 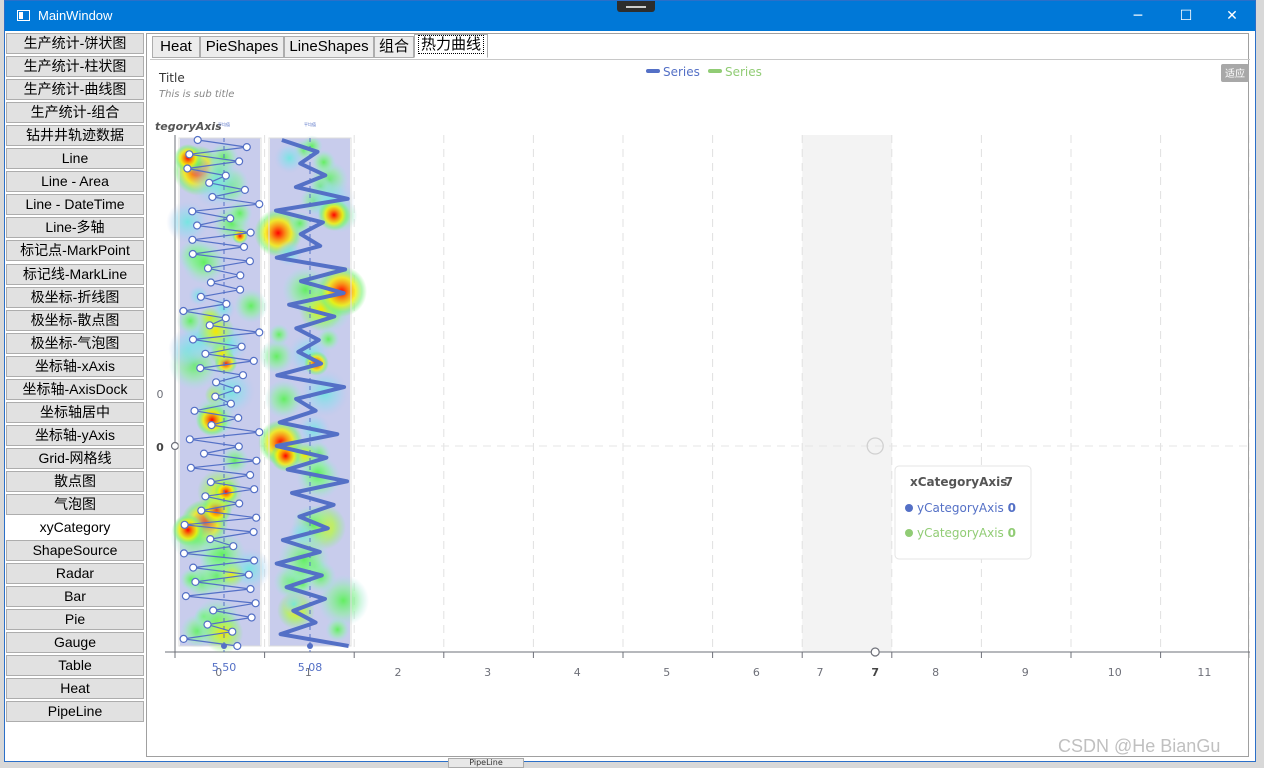 What do you see at coordinates (75, 435) in the screenshot?
I see `menu-item: 坐标轴-yAxis` at bounding box center [75, 435].